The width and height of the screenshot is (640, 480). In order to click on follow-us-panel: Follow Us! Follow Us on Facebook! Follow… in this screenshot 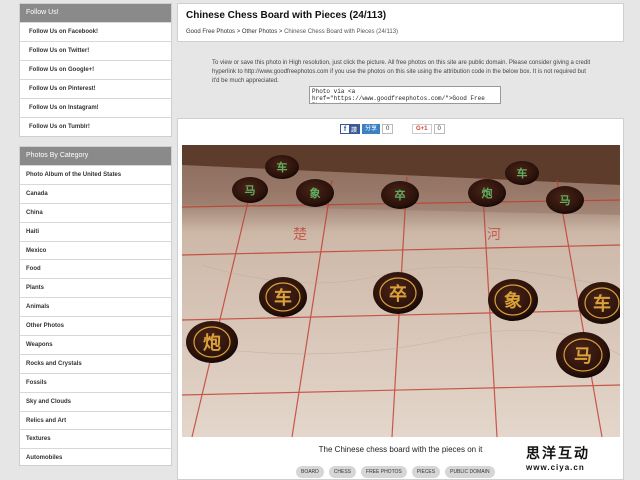, I will do `click(95, 70)`.